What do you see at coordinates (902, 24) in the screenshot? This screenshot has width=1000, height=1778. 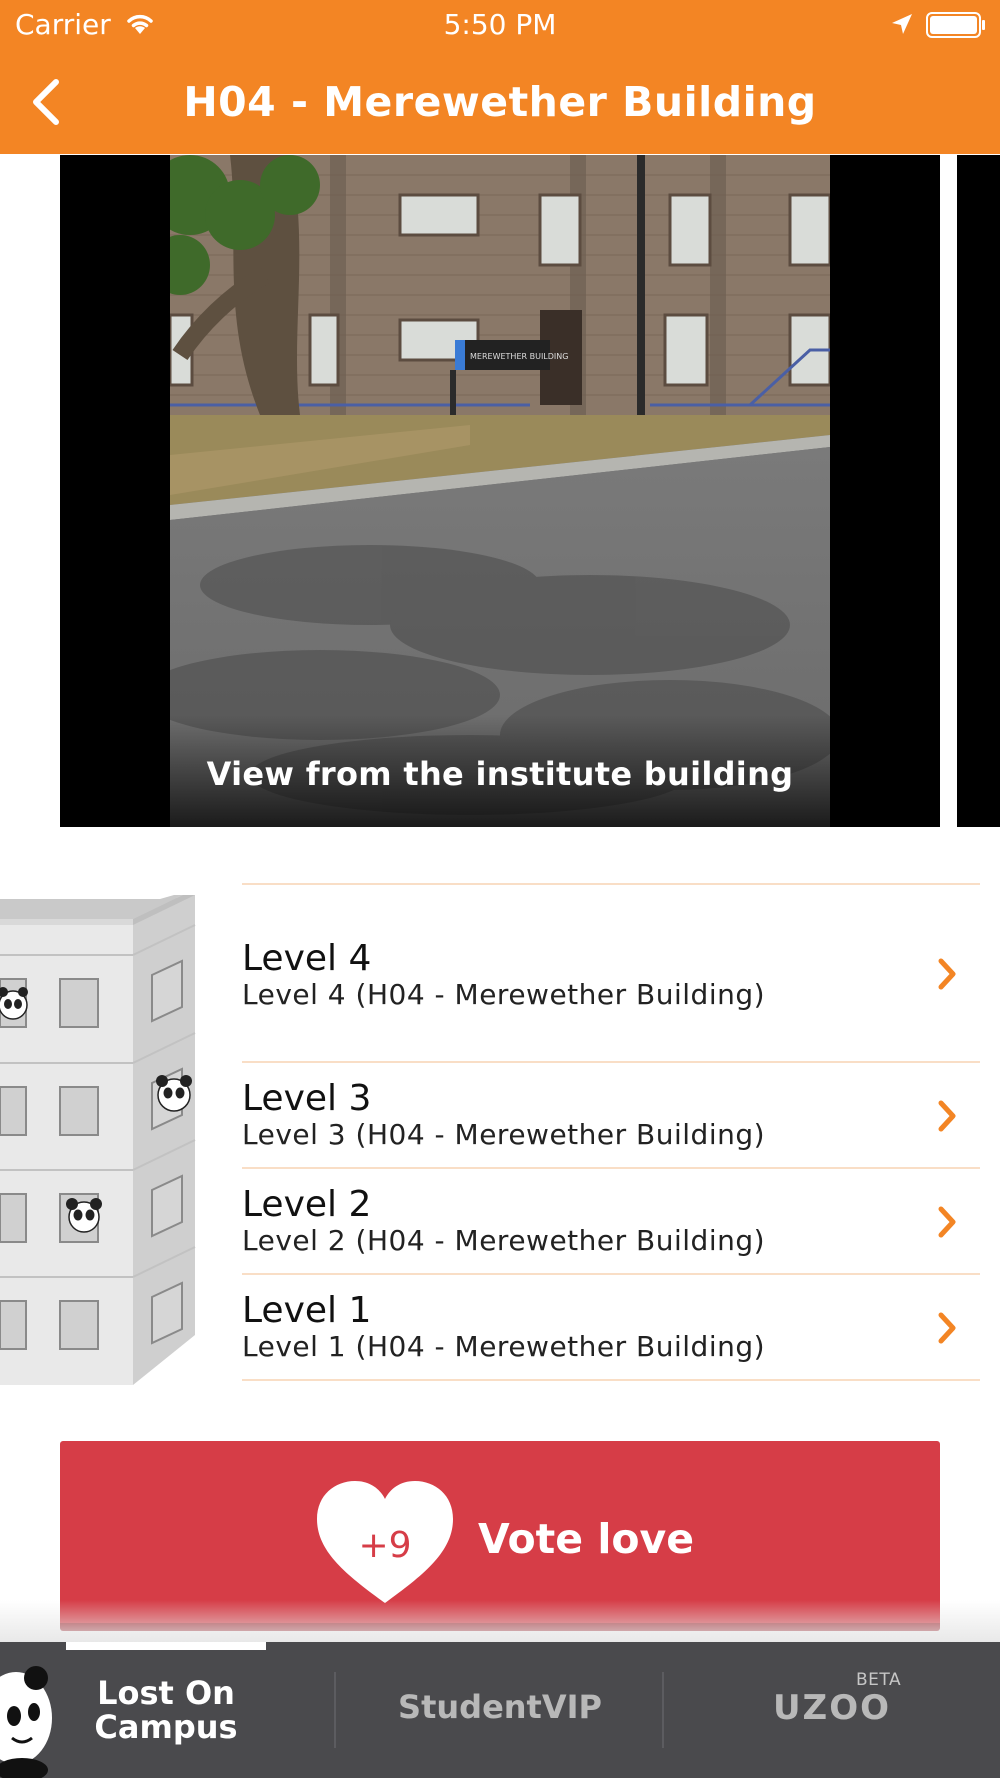 I see `location-arrow-icon` at bounding box center [902, 24].